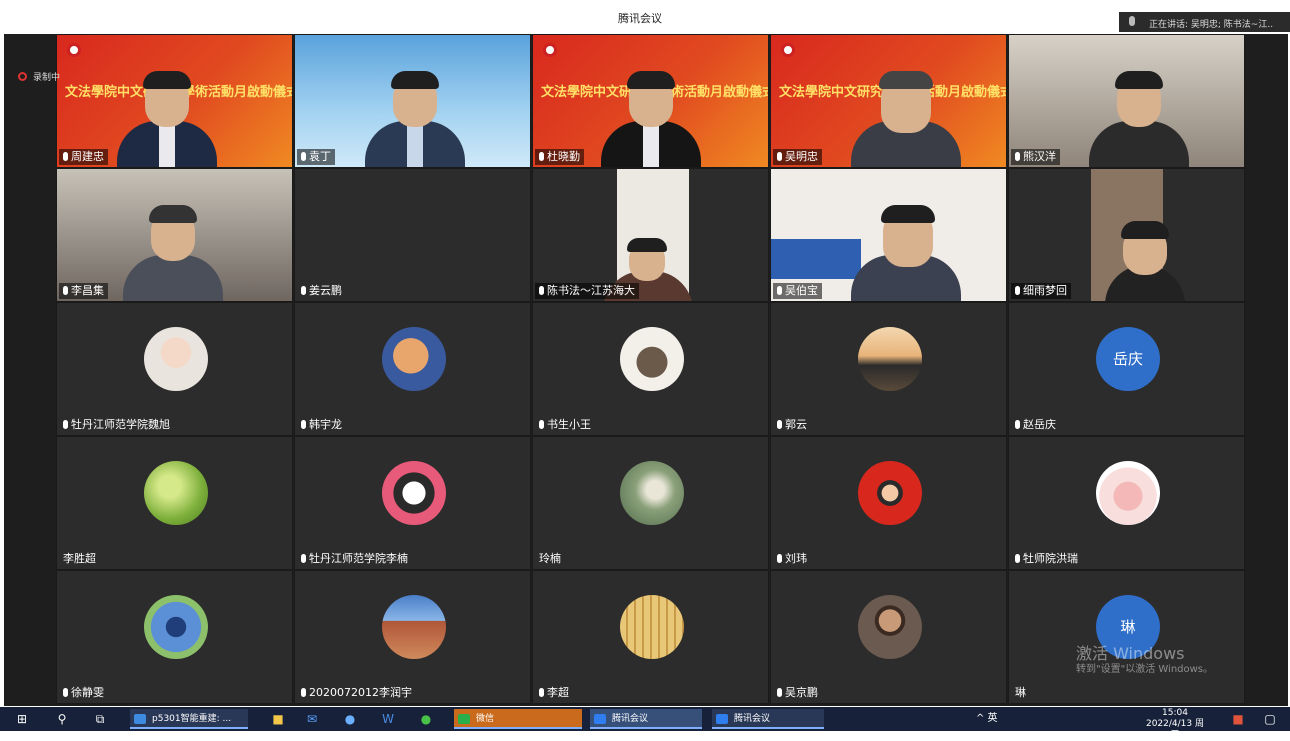 Image resolution: width=1290 pixels, height=741 pixels. What do you see at coordinates (646, 719) in the screenshot?
I see `taskbar-item-tencent-meeting: 腾讯会议` at bounding box center [646, 719].